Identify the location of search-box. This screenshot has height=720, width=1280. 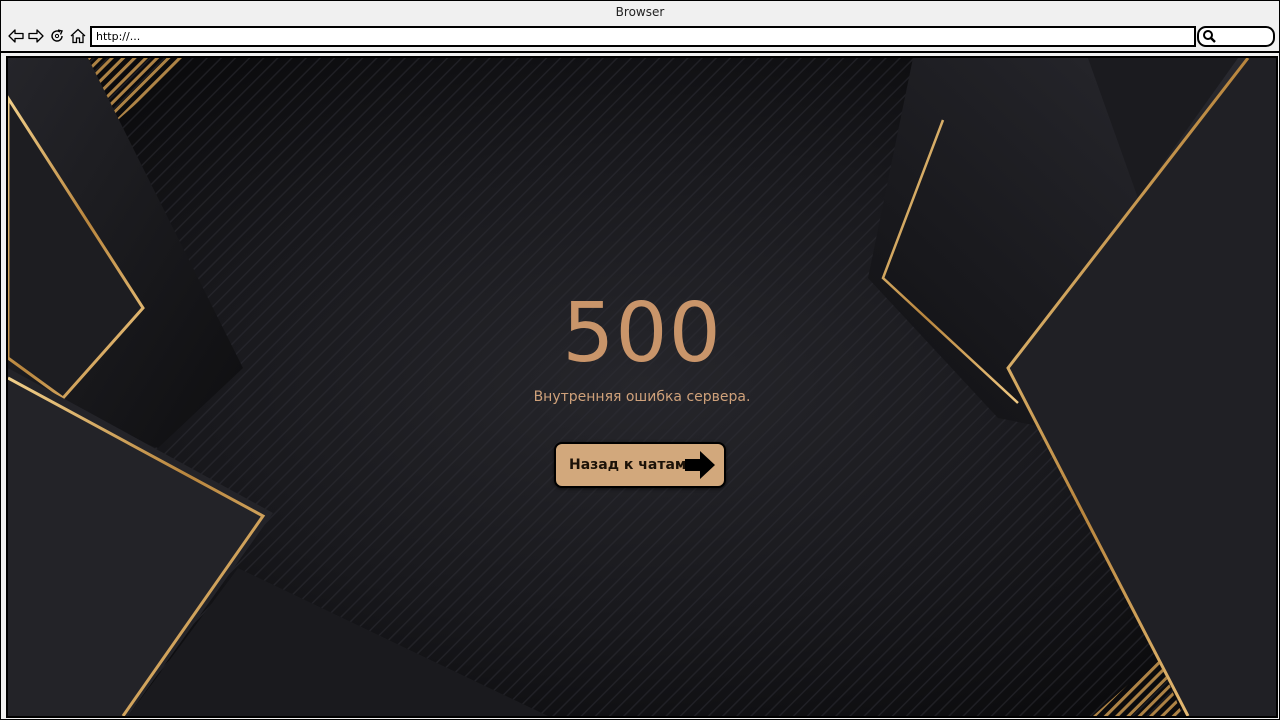
(1236, 36).